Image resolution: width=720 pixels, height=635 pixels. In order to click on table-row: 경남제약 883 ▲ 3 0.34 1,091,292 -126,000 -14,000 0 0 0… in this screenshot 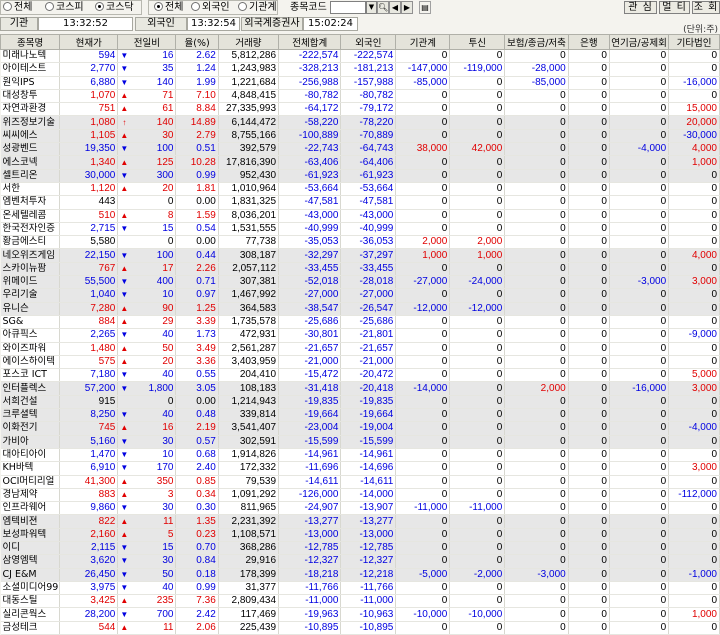, I will do `click(360, 495)`.